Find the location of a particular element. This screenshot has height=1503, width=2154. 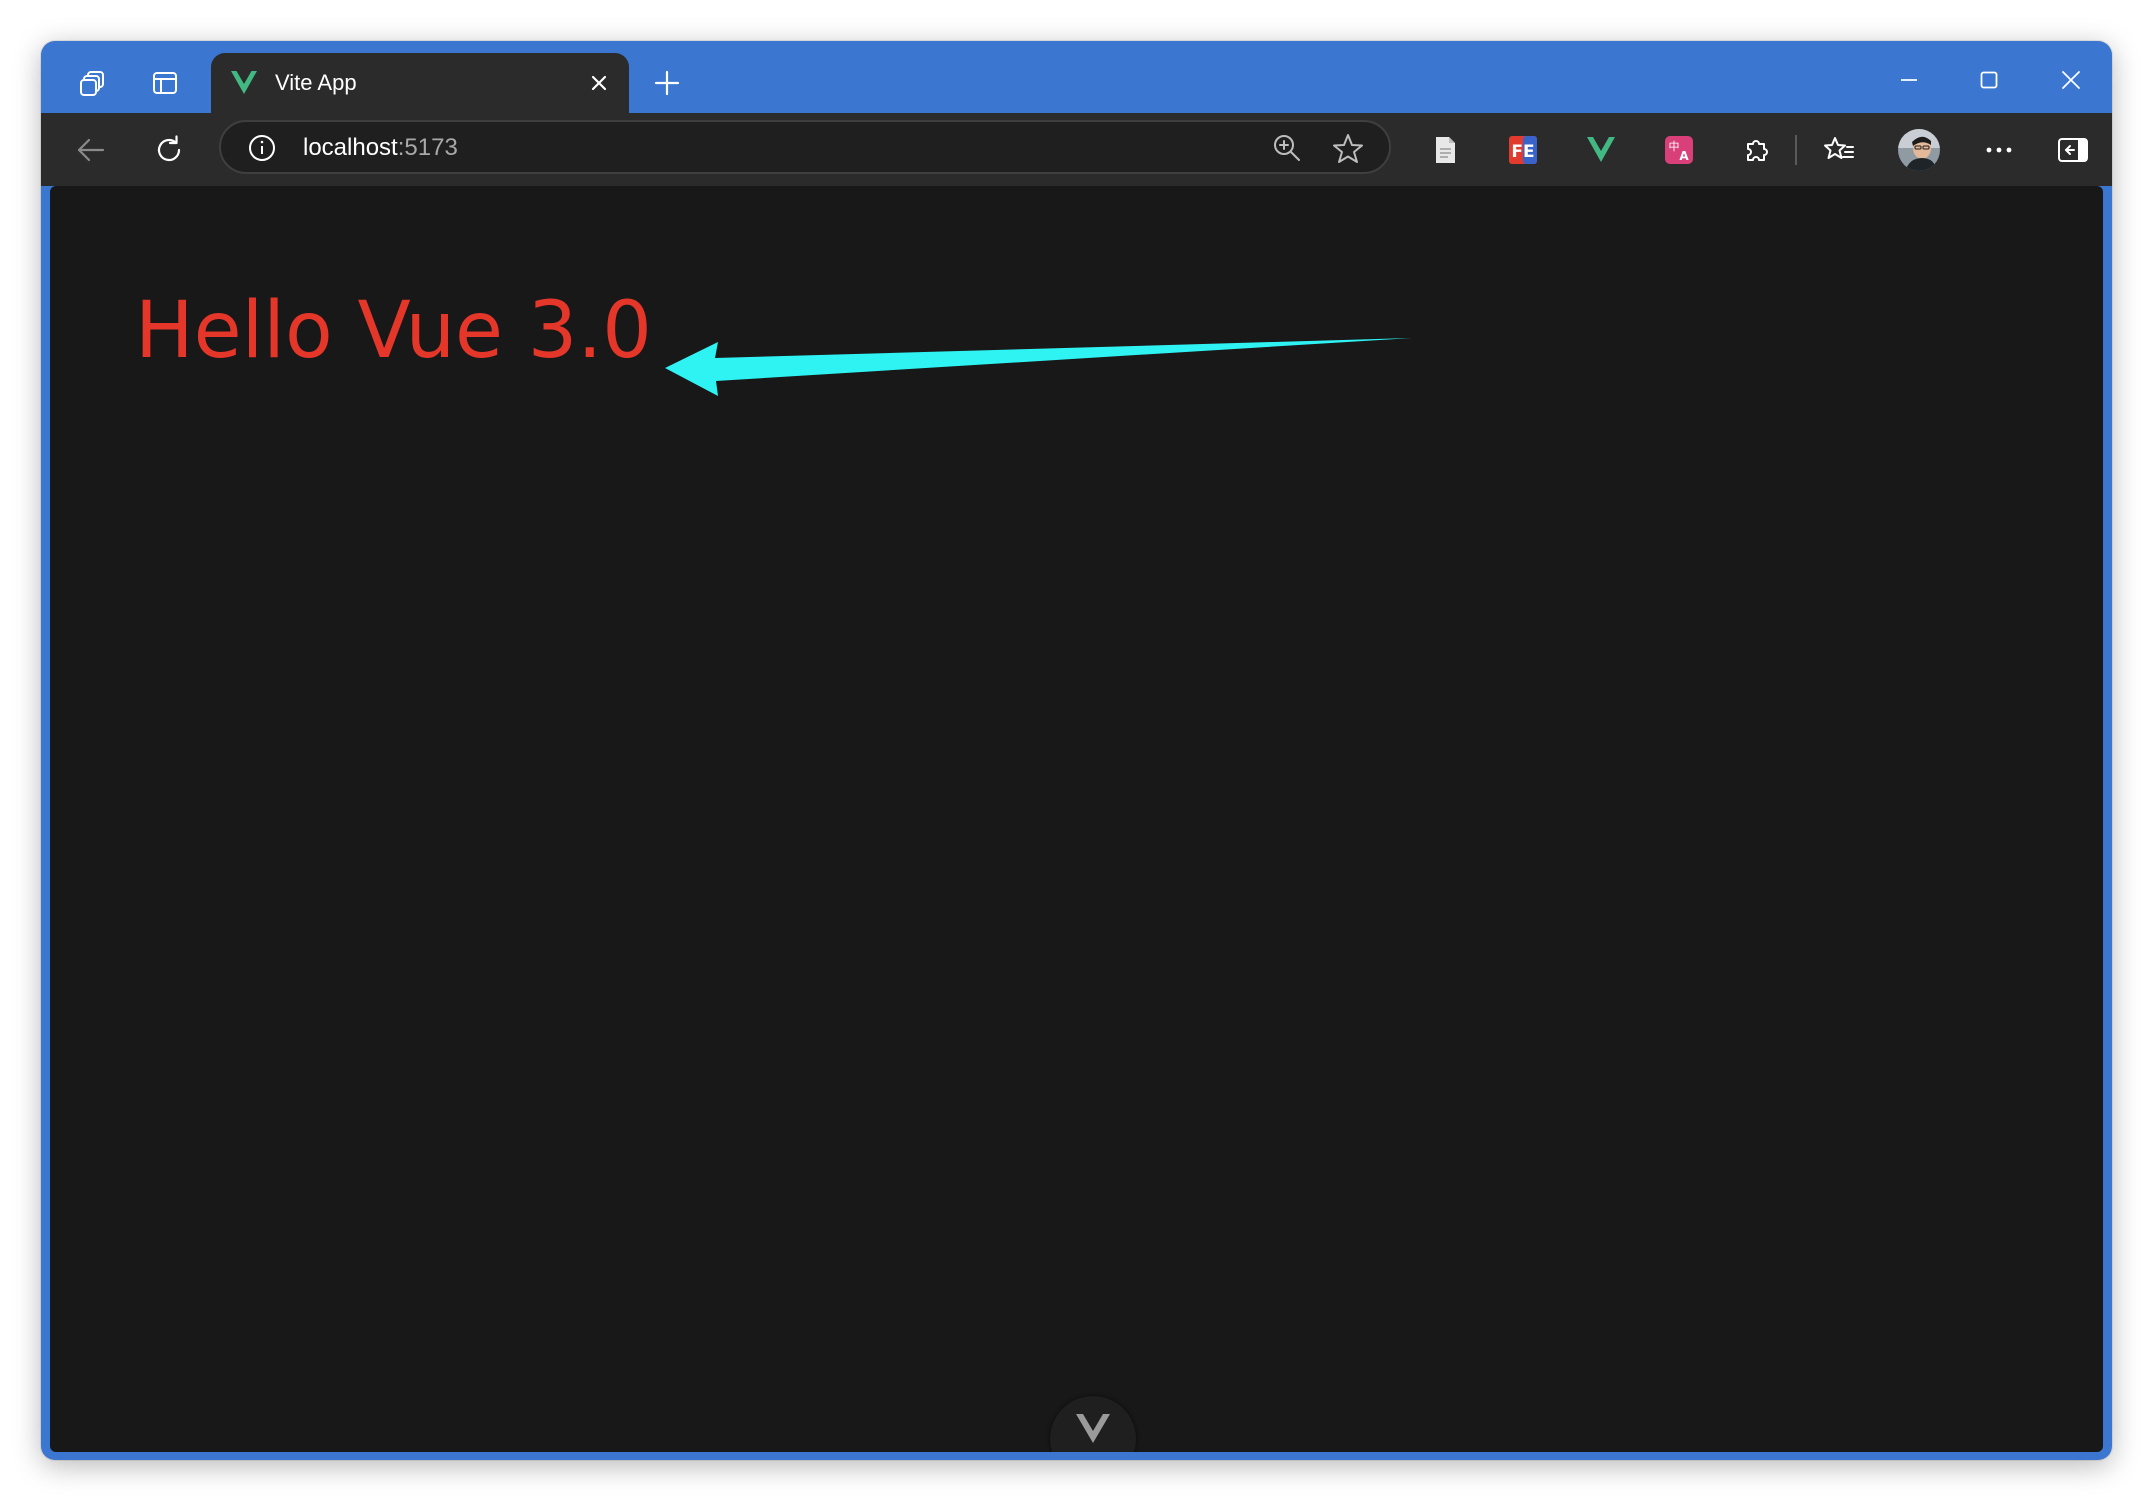

tab-title: Vite App is located at coordinates (316, 82).